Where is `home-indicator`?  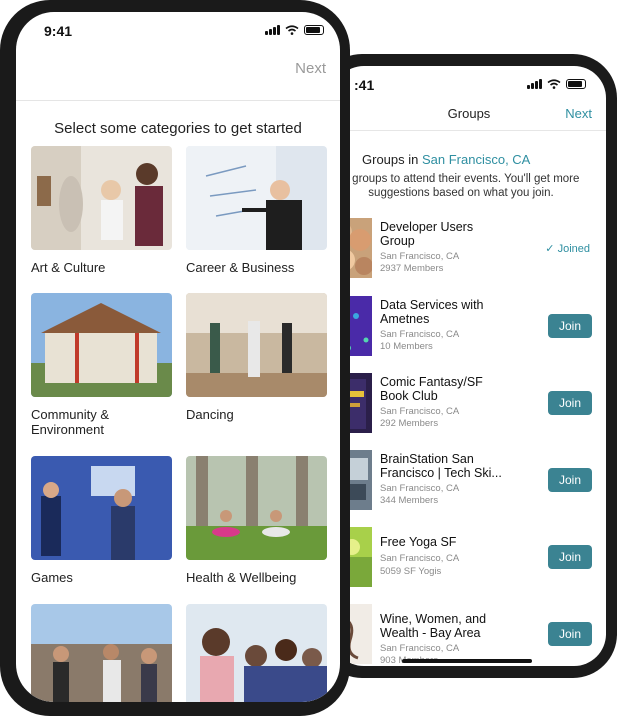 home-indicator is located at coordinates (467, 661).